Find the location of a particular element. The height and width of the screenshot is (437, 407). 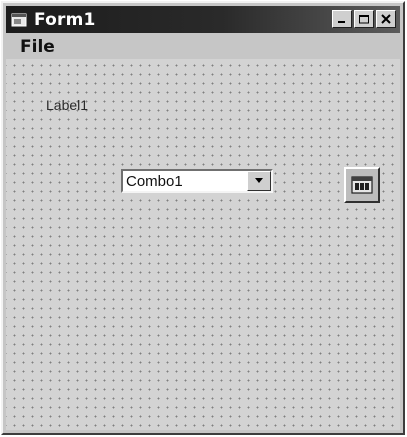

label-control: Label1 is located at coordinates (67, 105).